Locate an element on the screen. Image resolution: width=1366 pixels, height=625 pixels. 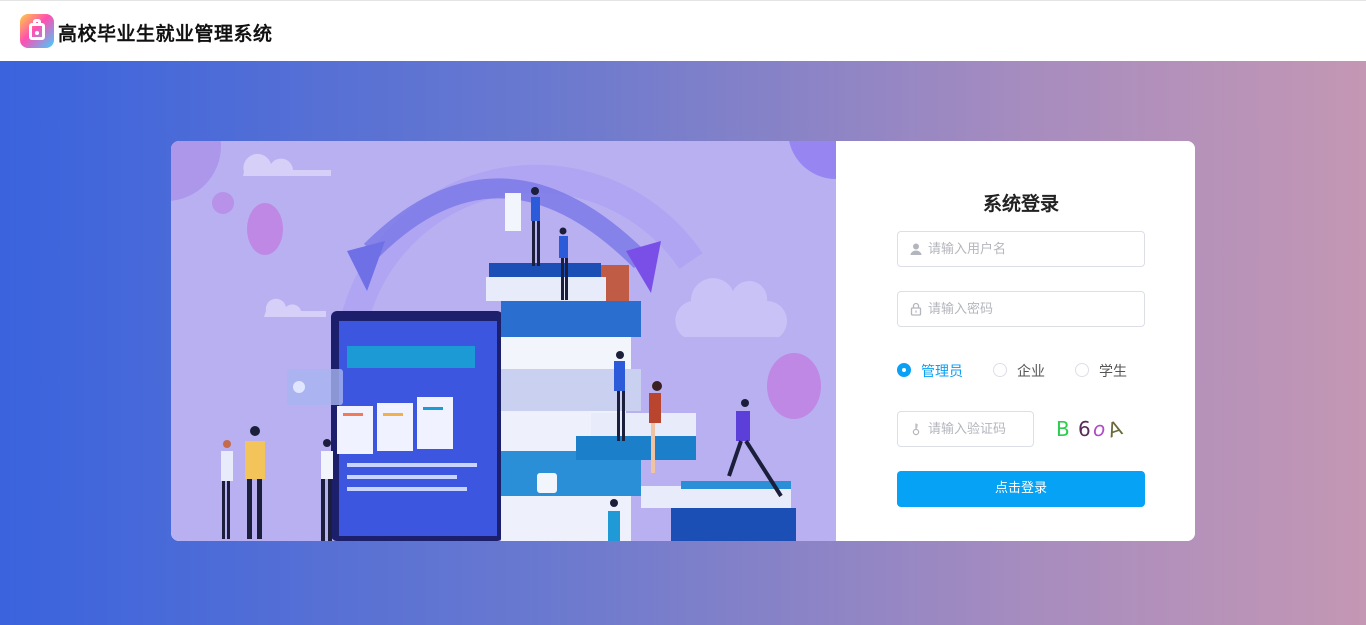
captcha-char: o is located at coordinates (1099, 429).